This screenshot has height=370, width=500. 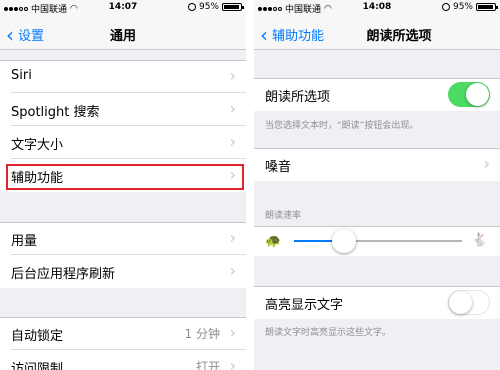 What do you see at coordinates (125, 177) in the screenshot?
I see `highlight-box` at bounding box center [125, 177].